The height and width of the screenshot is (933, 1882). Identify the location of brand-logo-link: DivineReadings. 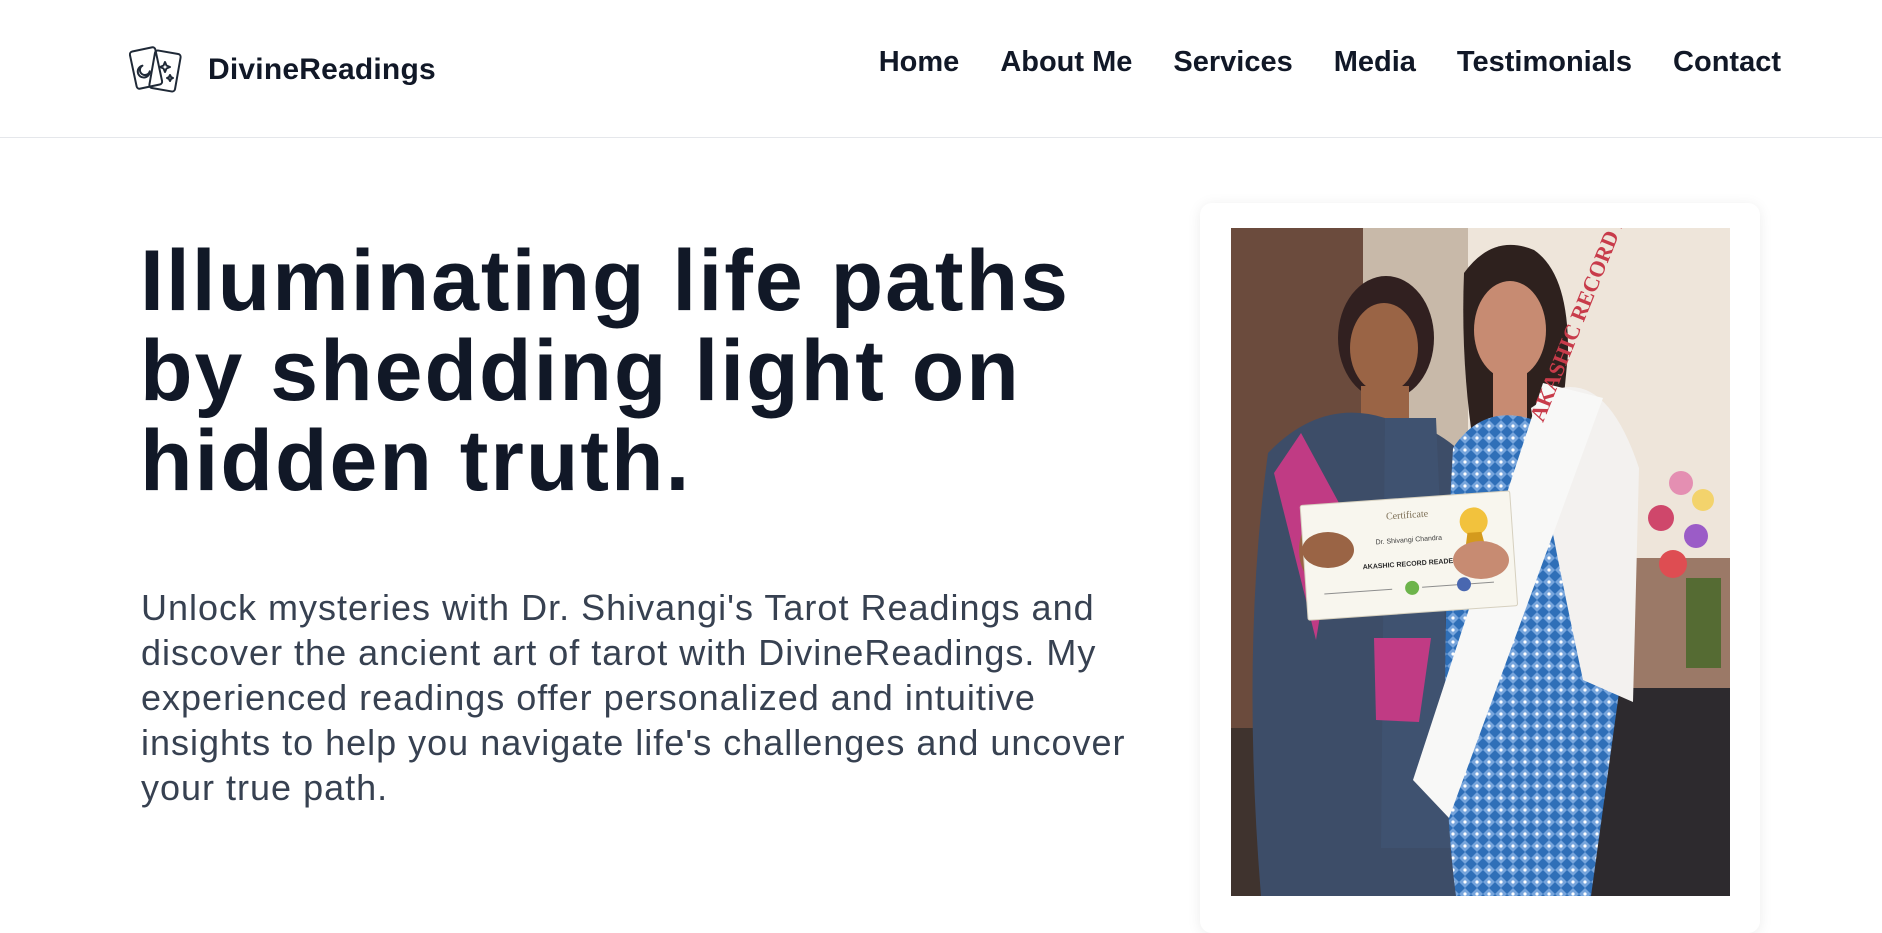
(282, 70).